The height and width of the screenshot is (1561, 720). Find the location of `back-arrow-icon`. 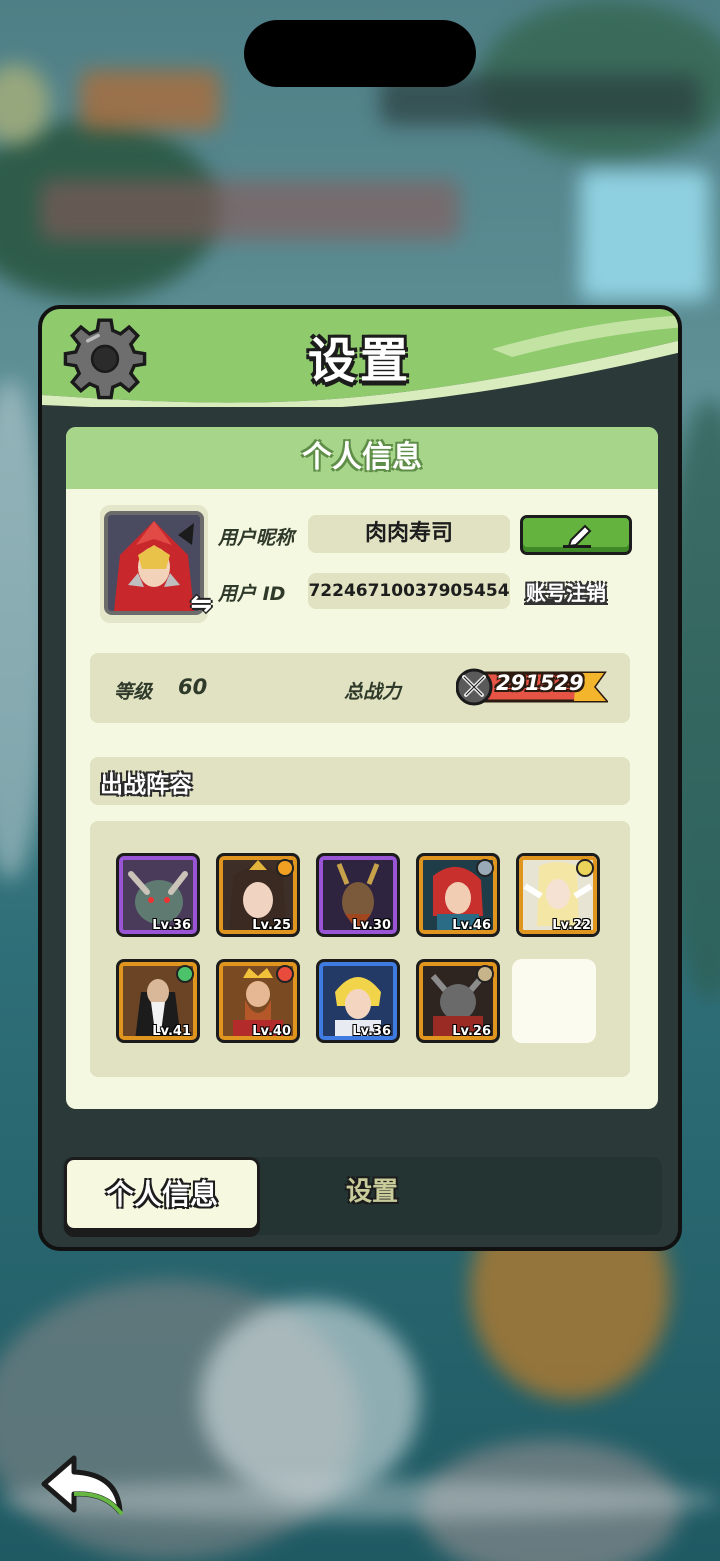

back-arrow-icon is located at coordinates (84, 1485).